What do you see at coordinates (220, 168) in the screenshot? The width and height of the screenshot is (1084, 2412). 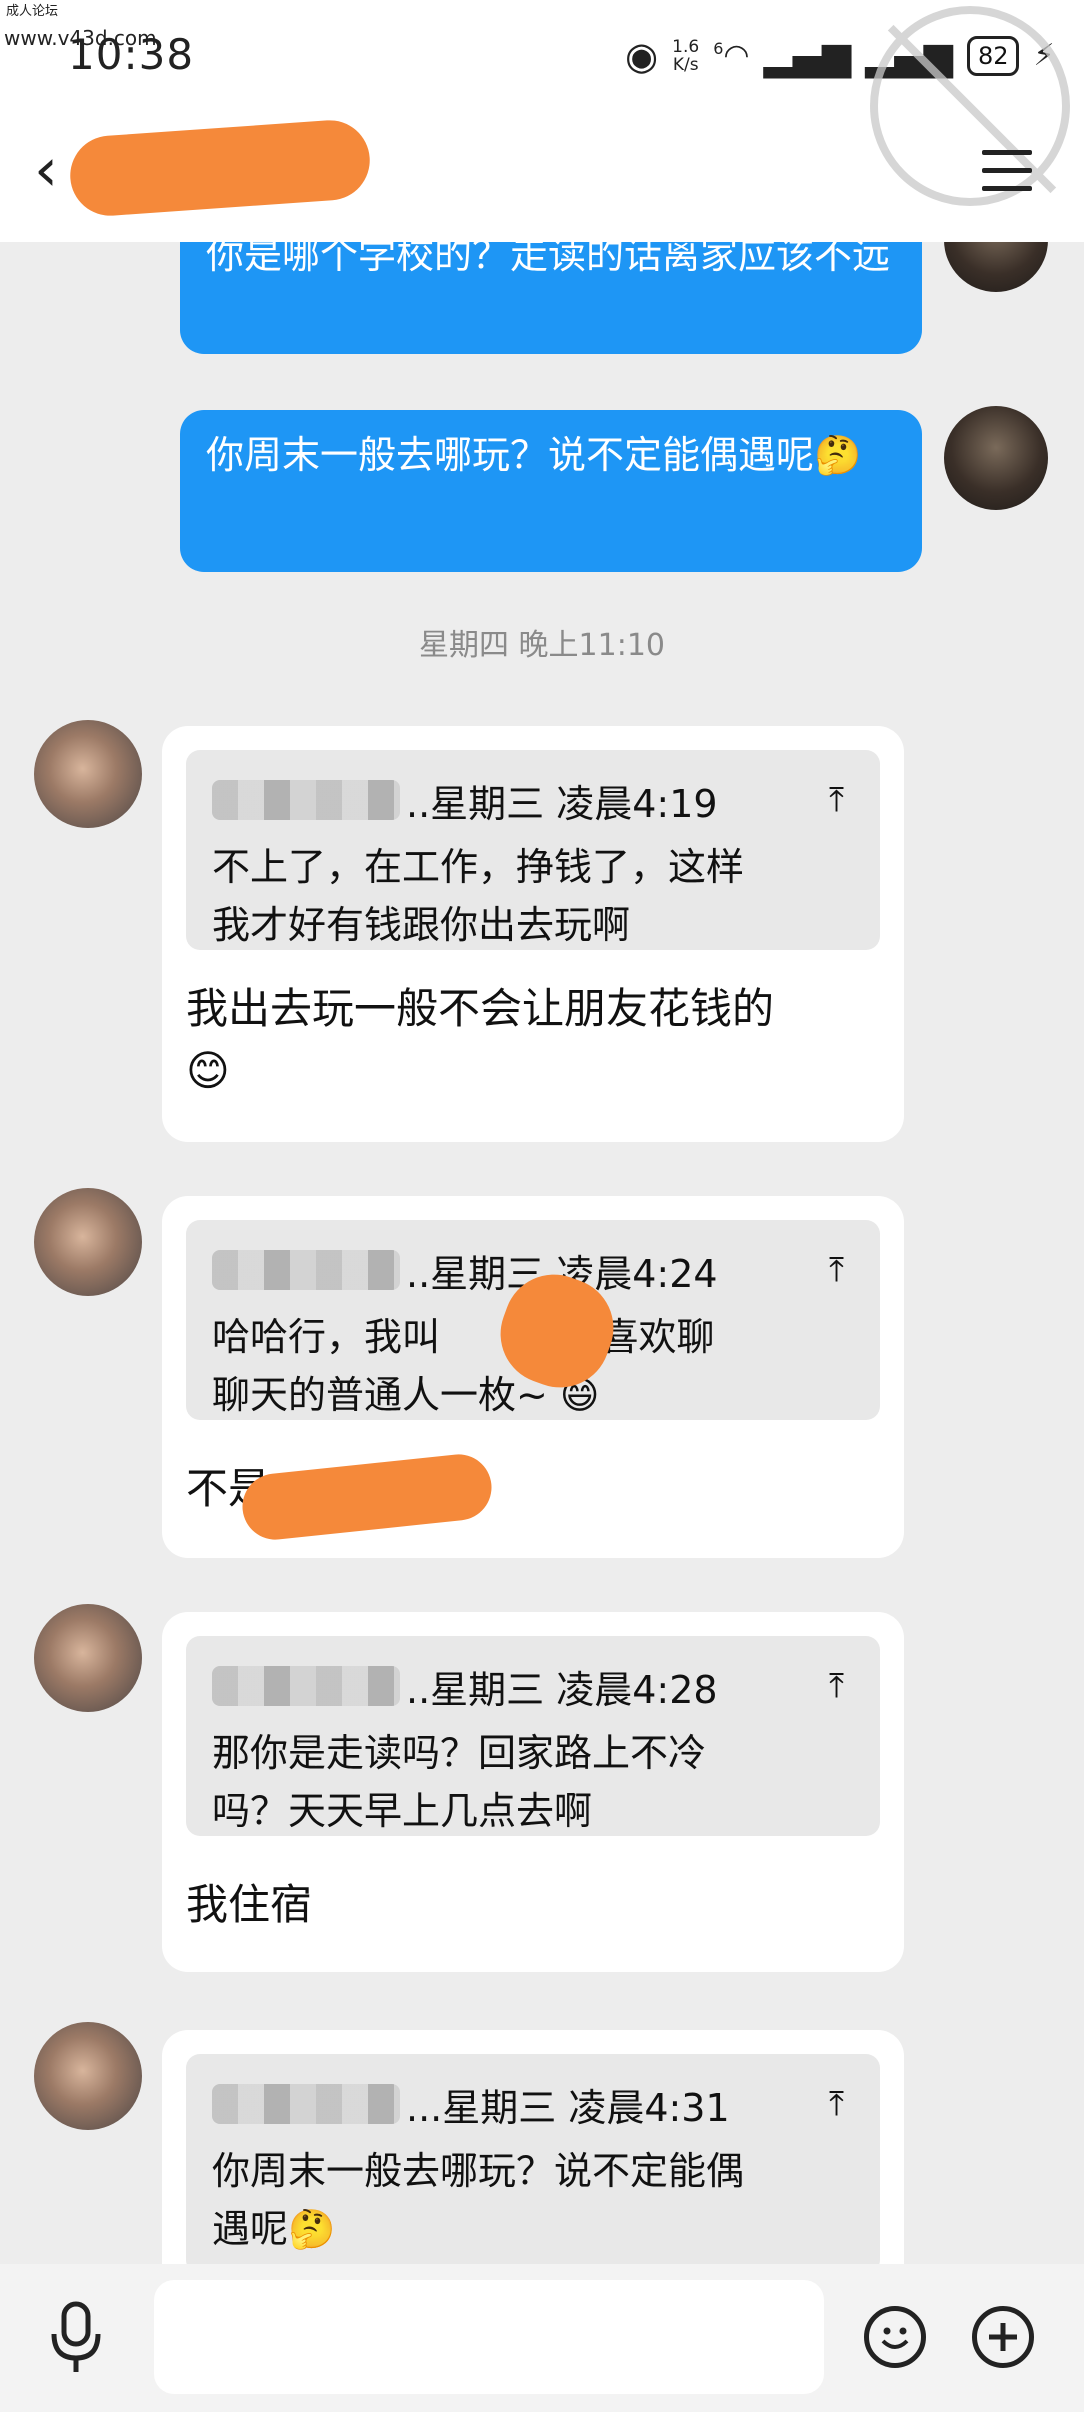 I see `redacted-contact-name` at bounding box center [220, 168].